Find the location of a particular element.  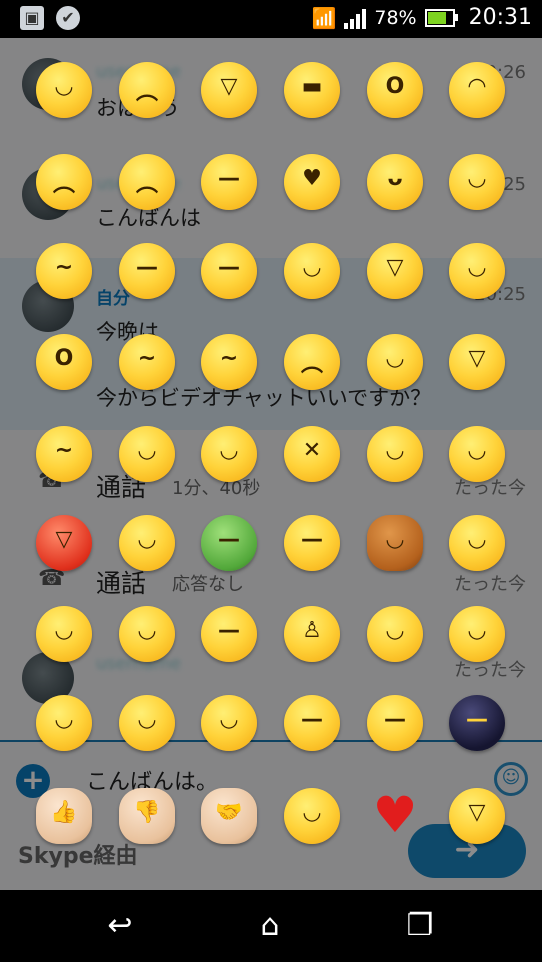

wifi-icon: 📶 is located at coordinates (324, 17).